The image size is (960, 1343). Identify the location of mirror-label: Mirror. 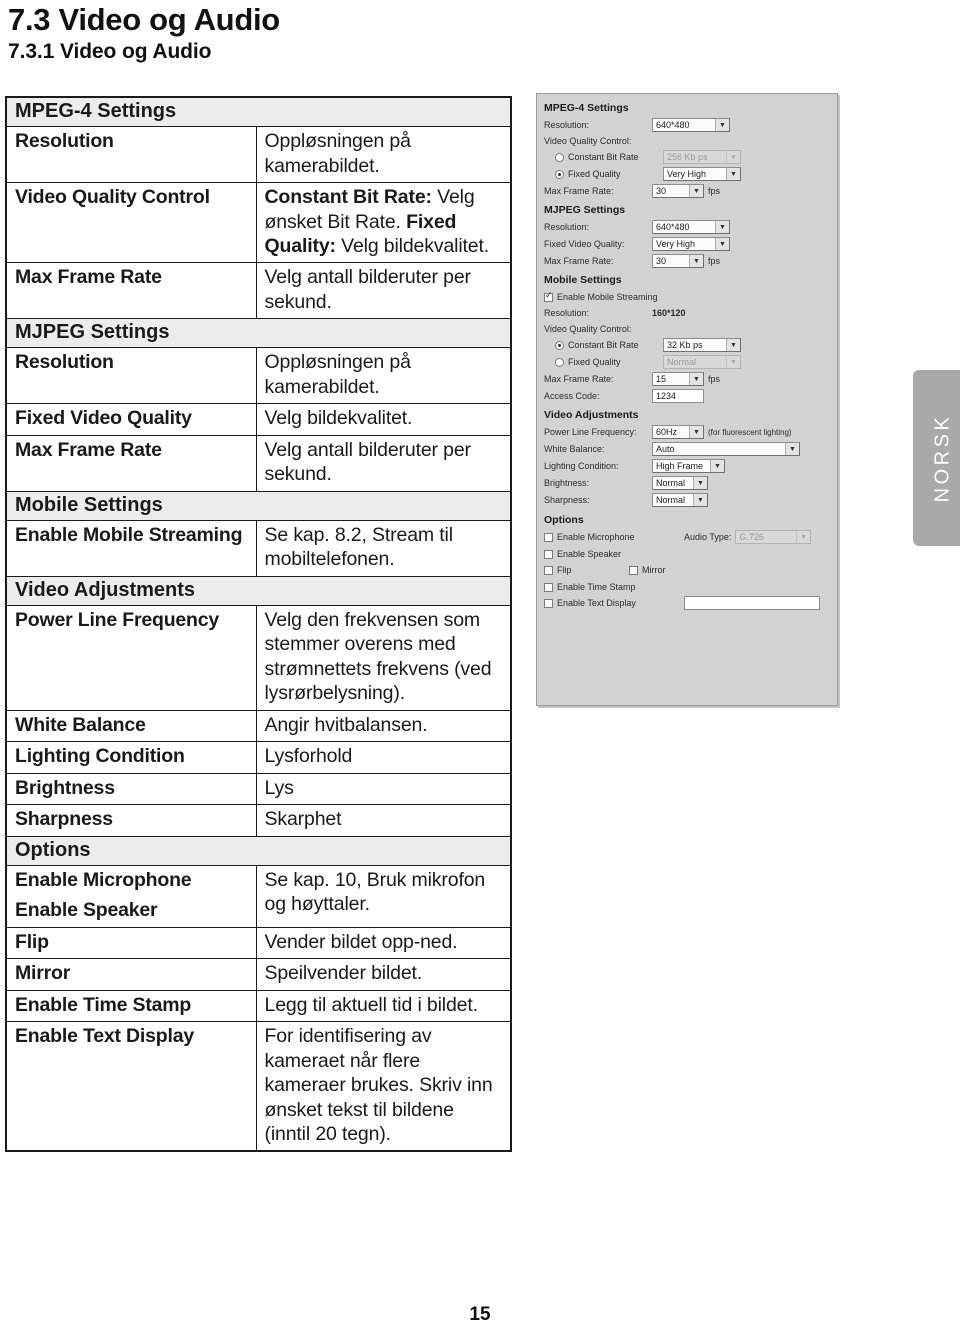
(654, 570).